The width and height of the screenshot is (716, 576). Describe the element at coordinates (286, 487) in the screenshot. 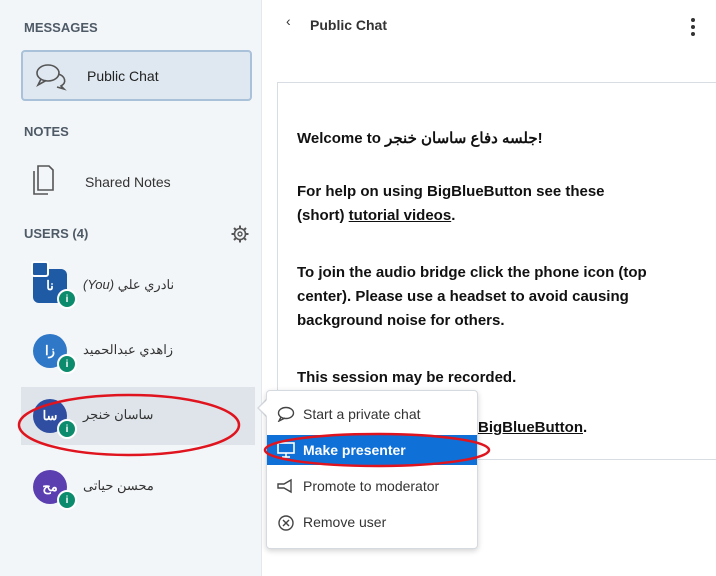

I see `promote-icon` at that location.